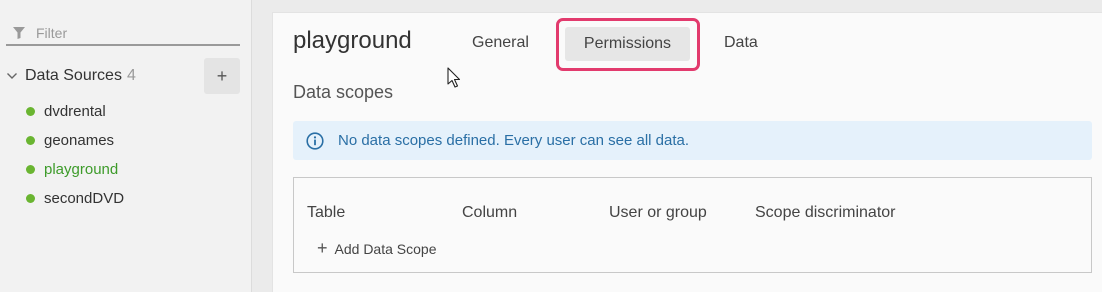  Describe the element at coordinates (73, 75) in the screenshot. I see `data-sources-label: Data Sources` at that location.